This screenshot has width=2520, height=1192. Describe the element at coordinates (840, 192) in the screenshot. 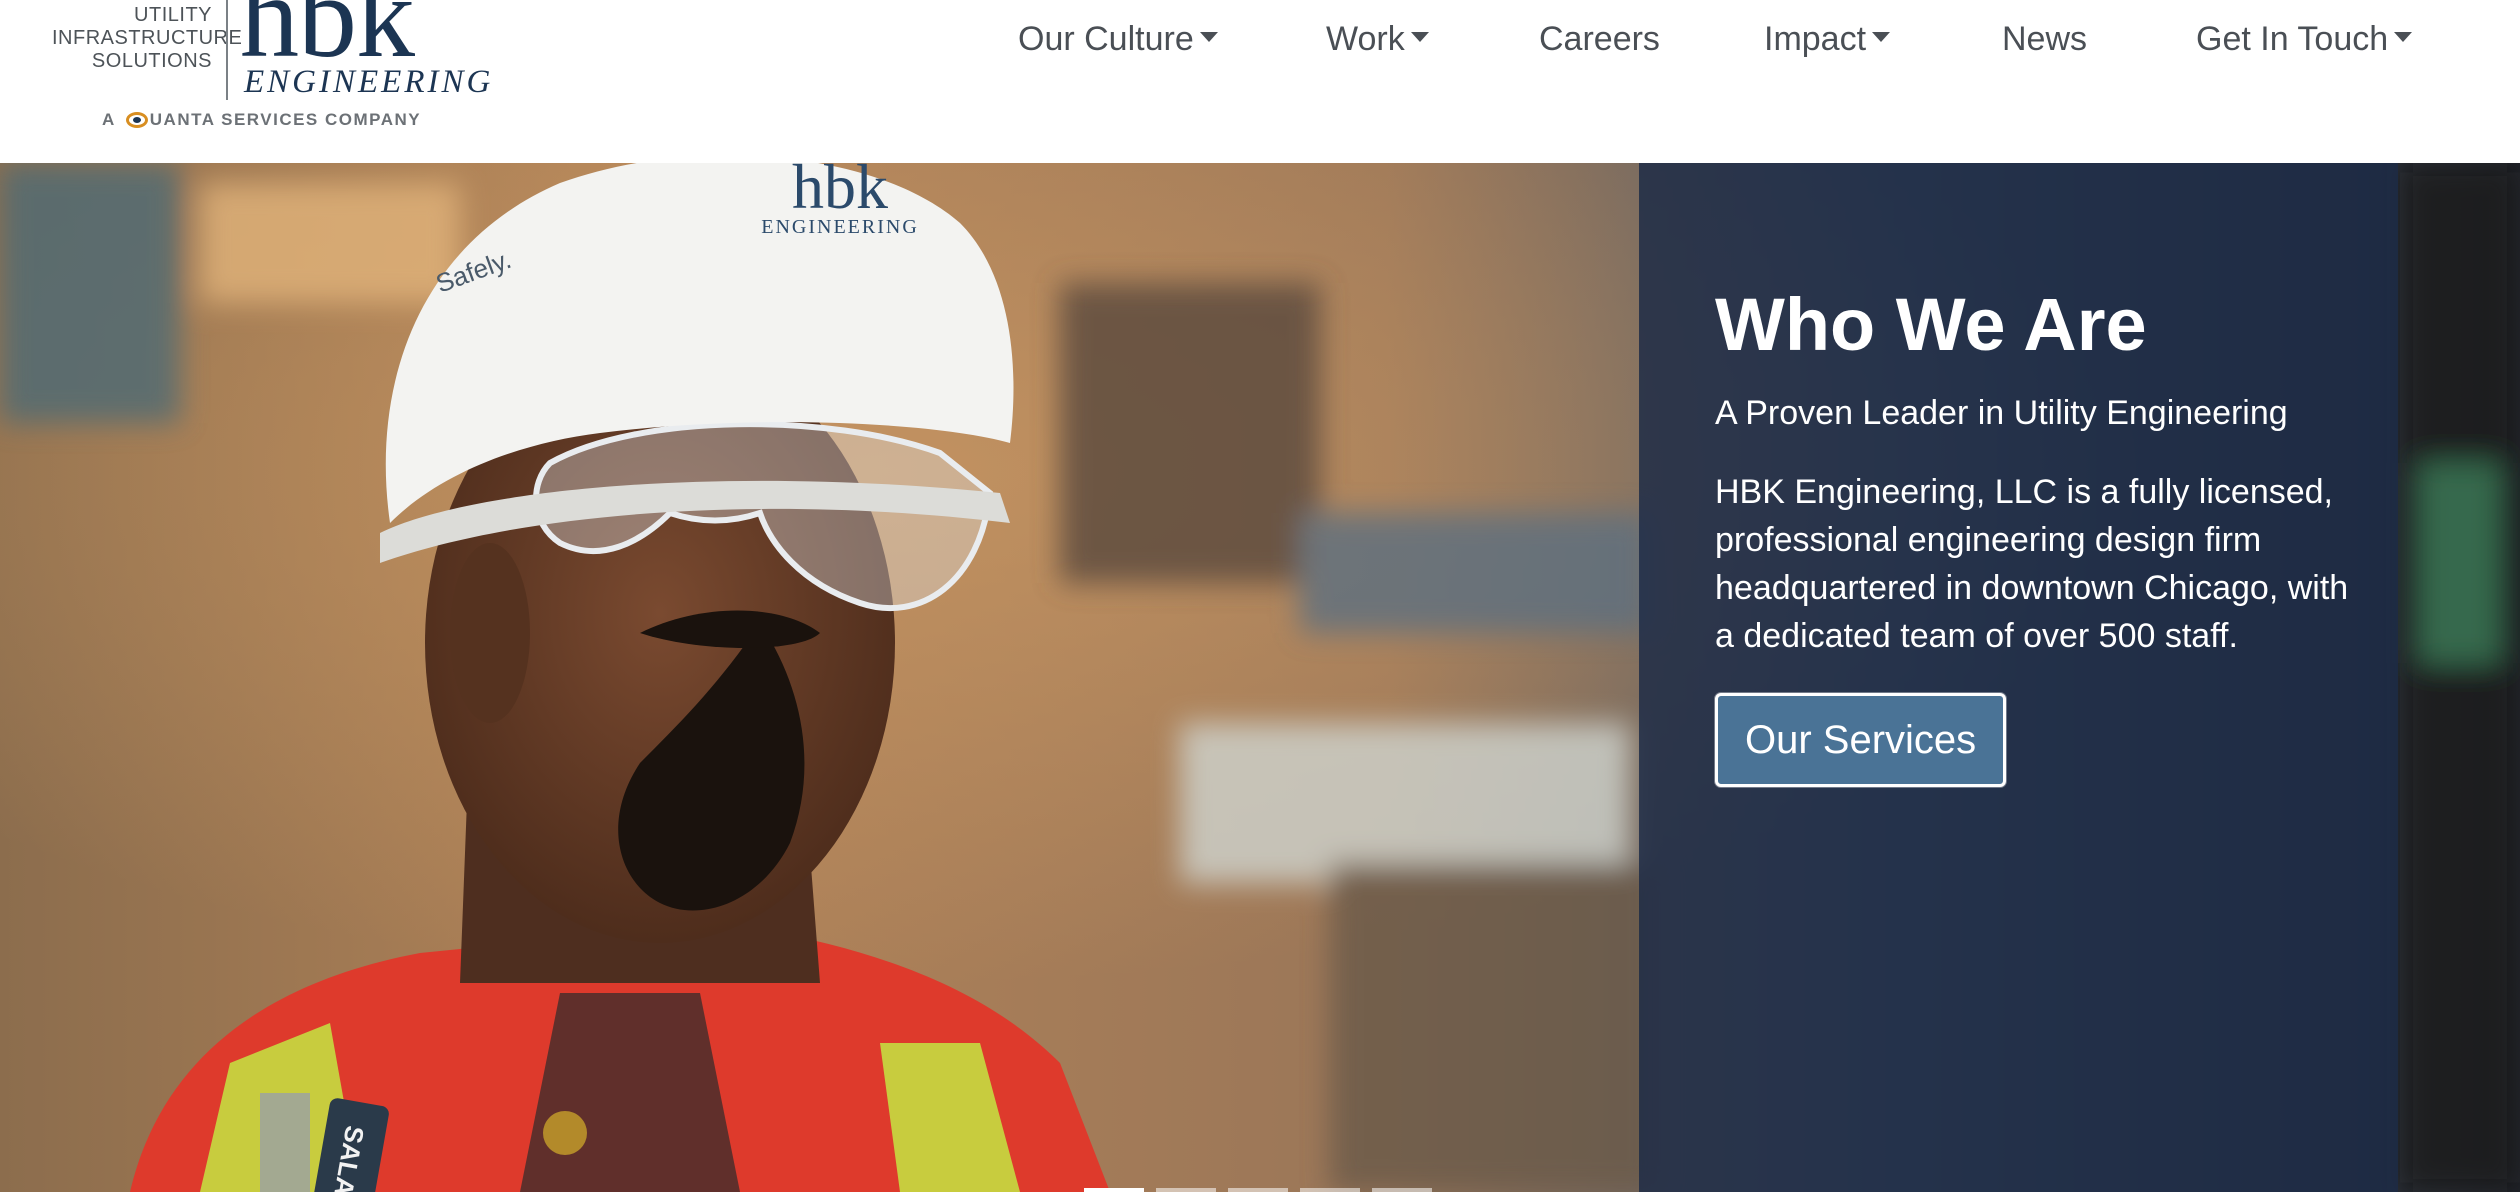

I see `svg-text: hbk` at that location.